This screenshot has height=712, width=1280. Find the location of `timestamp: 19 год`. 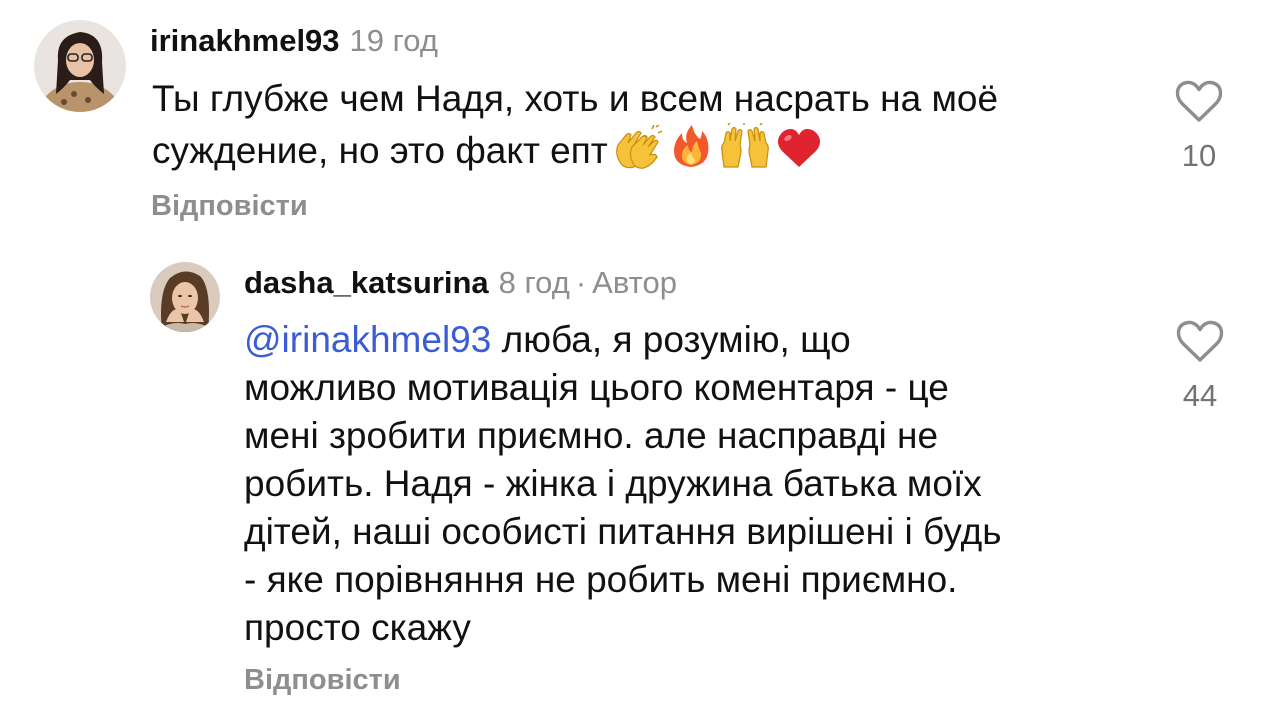

timestamp: 19 год is located at coordinates (393, 40).